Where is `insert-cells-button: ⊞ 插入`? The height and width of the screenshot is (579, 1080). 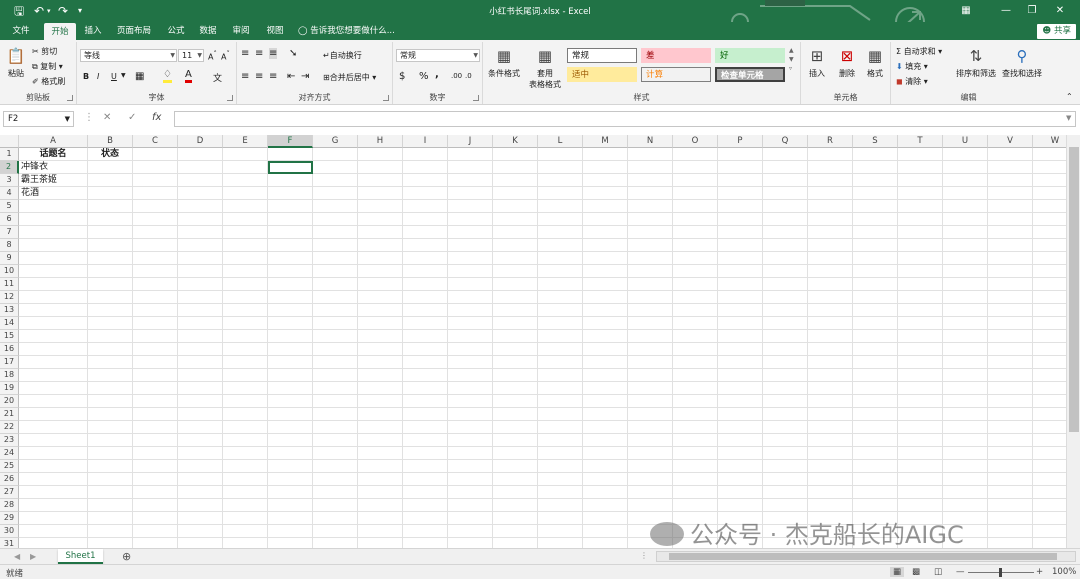 insert-cells-button: ⊞ 插入 is located at coordinates (817, 62).